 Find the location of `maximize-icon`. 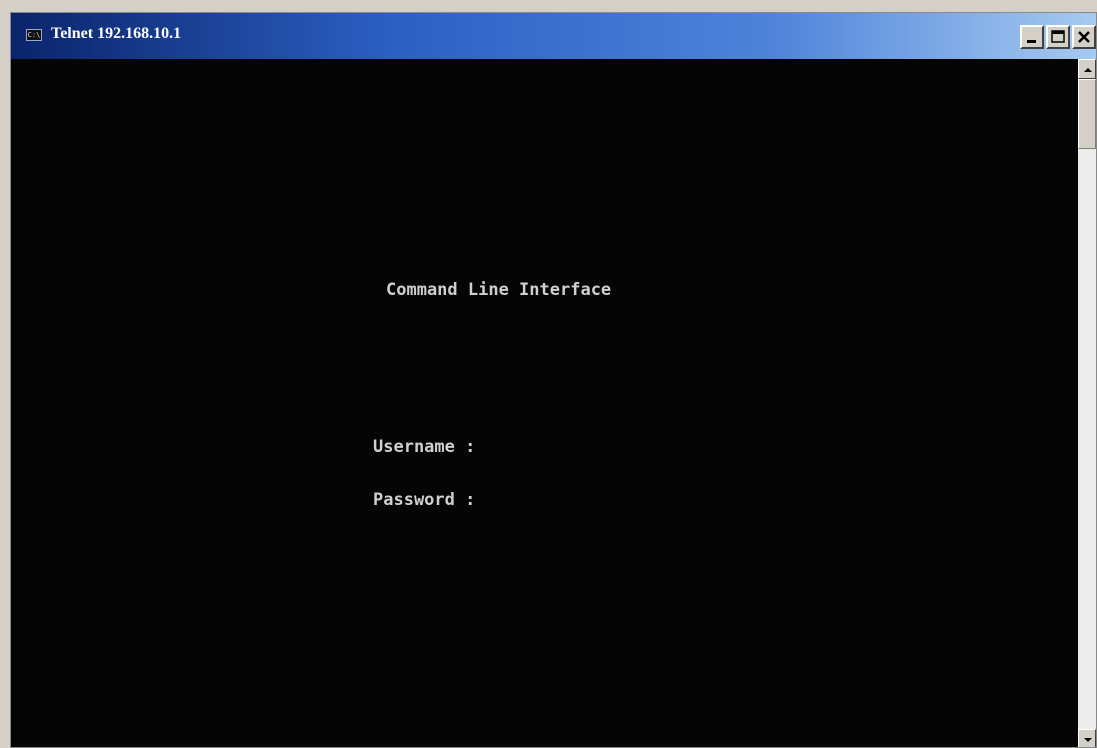

maximize-icon is located at coordinates (1058, 36).